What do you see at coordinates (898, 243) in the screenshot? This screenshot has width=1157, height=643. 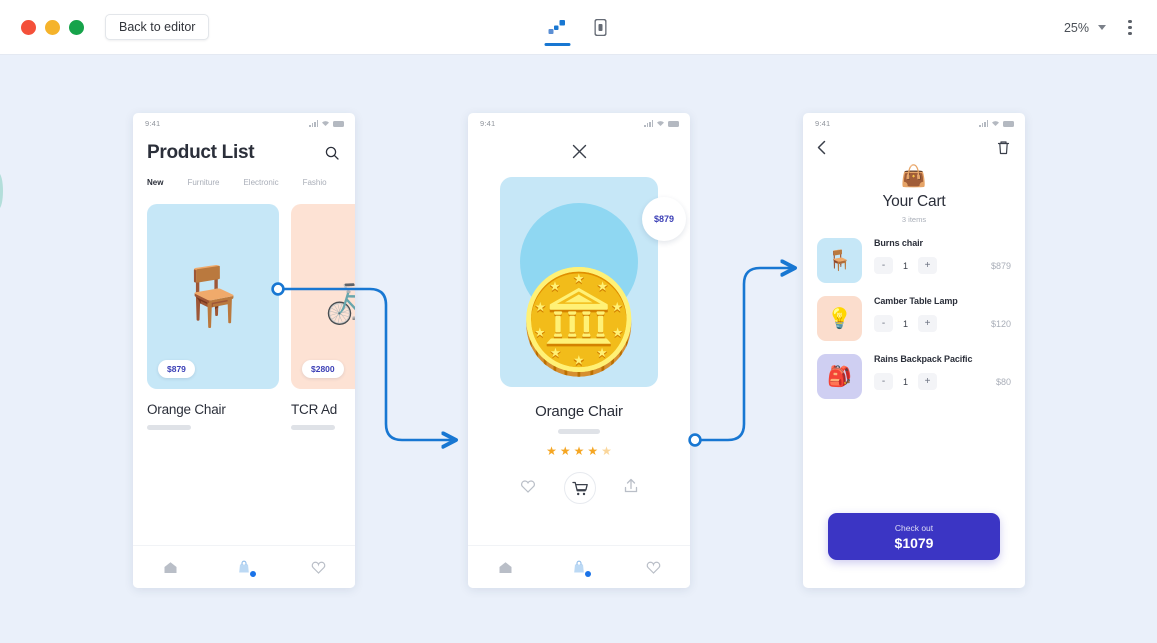 I see `cart-item-name: Burns chair` at bounding box center [898, 243].